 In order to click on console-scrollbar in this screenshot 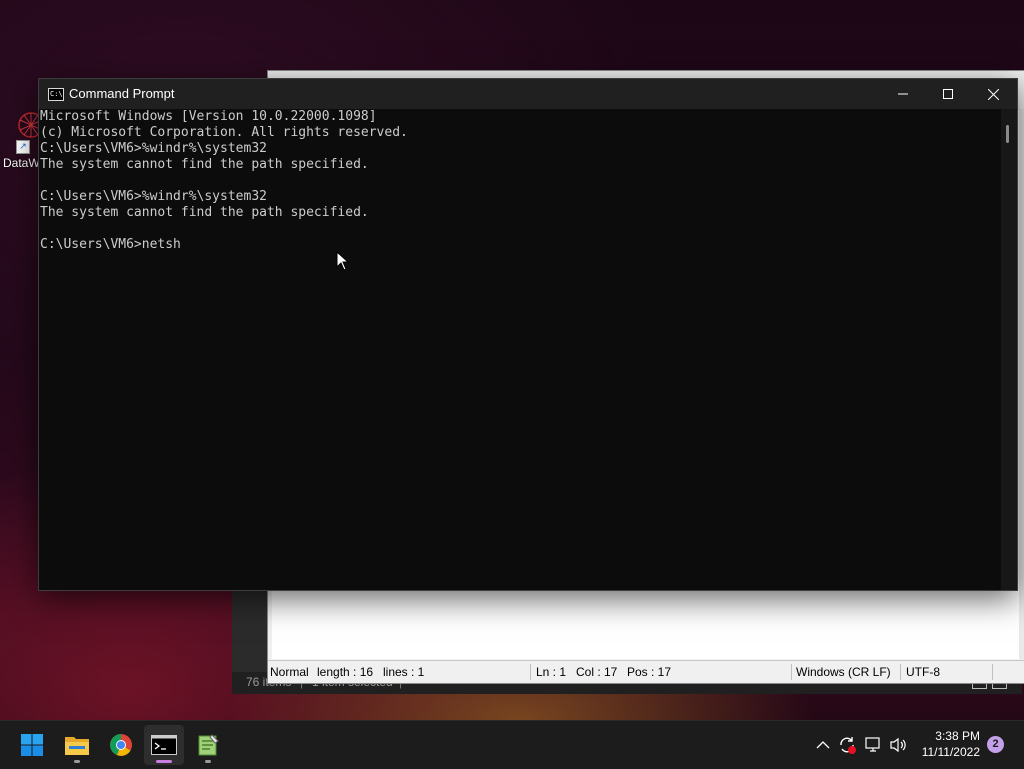, I will do `click(1009, 349)`.